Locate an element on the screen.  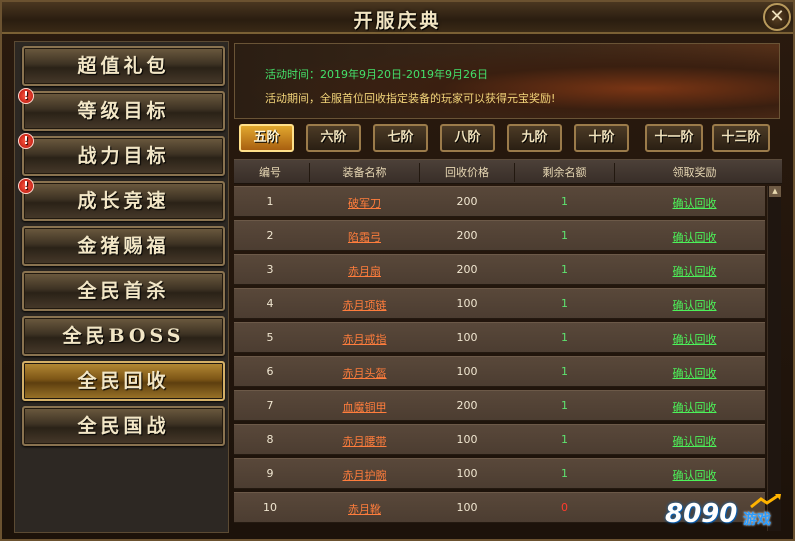
table-row: 8 赤月腰带 100 1 确认回收 is located at coordinates (499, 439).